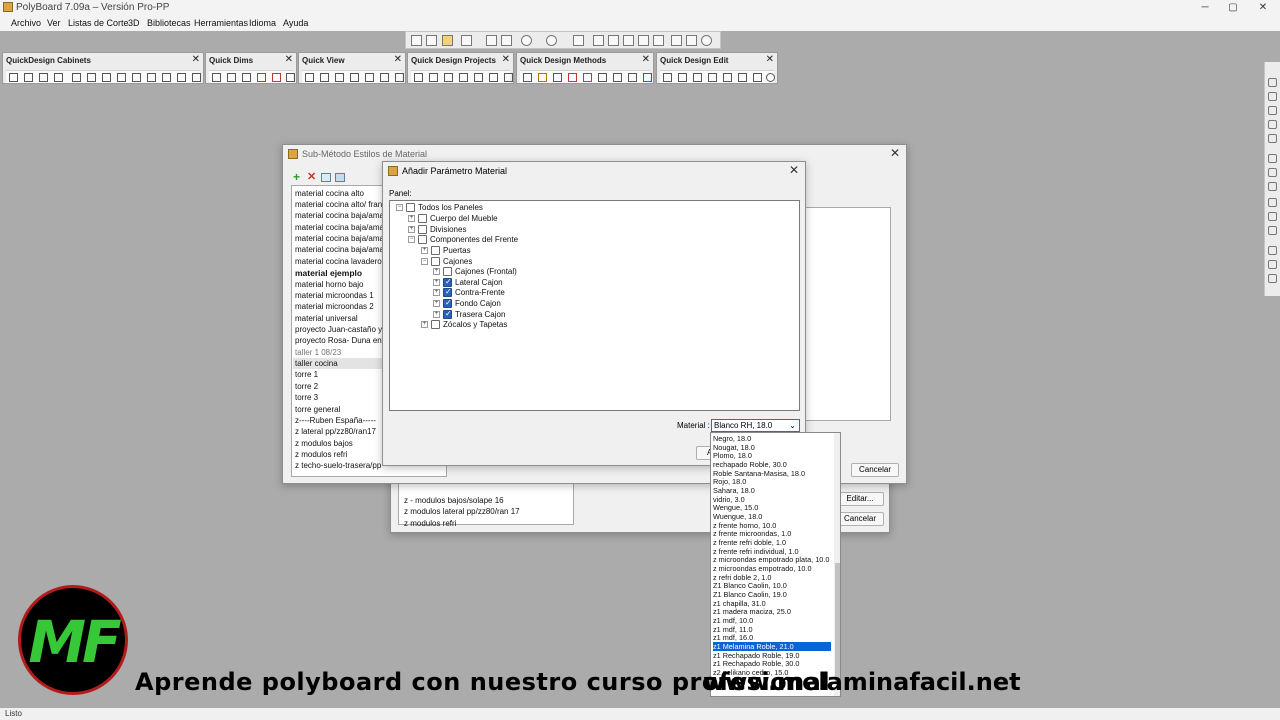 Image resolution: width=1280 pixels, height=720 pixels. Describe the element at coordinates (1272, 186) in the screenshot. I see `cube-top-icon` at that location.